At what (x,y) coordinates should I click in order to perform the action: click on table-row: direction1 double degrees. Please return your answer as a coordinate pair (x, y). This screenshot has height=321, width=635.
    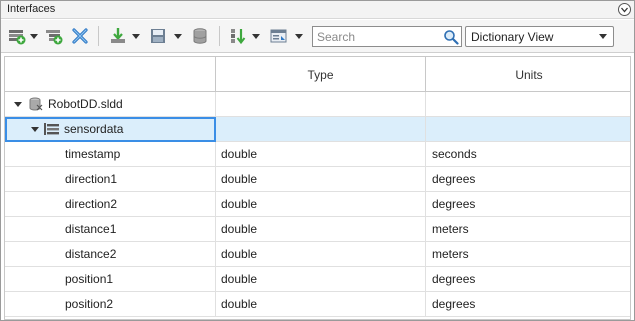
    Looking at the image, I should click on (317, 179).